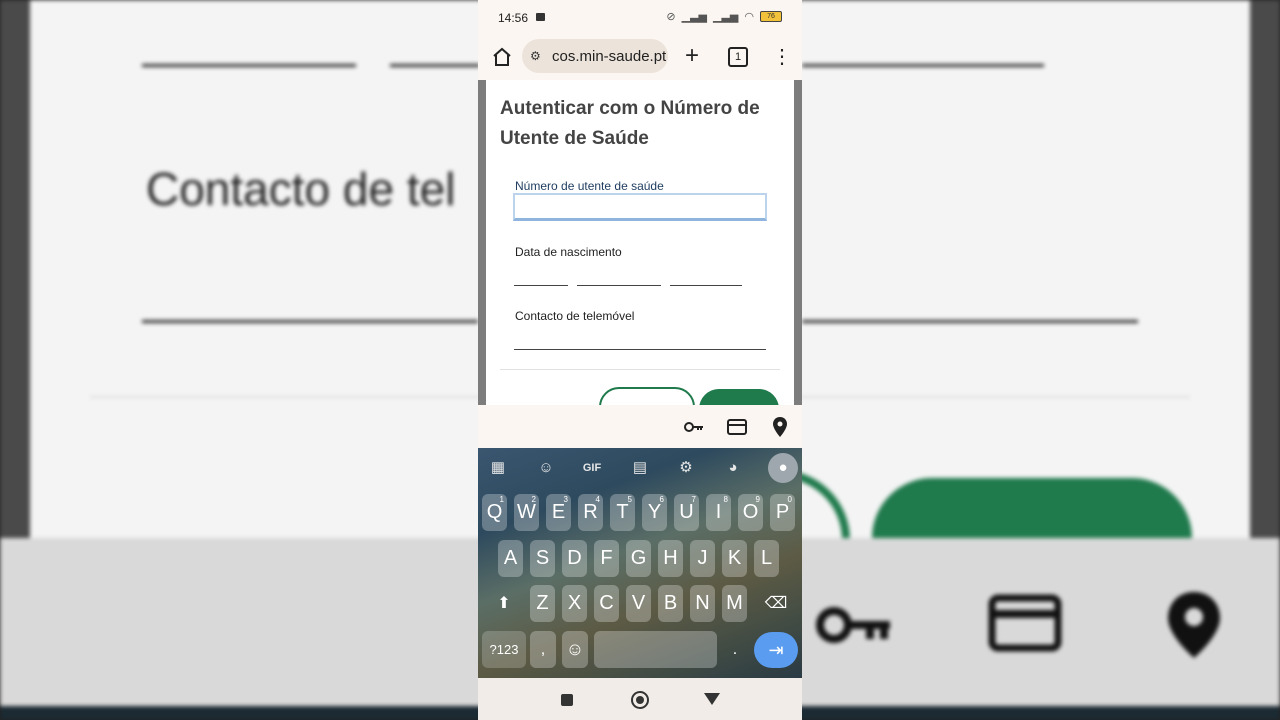 This screenshot has width=1280, height=720. Describe the element at coordinates (686, 512) in the screenshot. I see `key-u: U7` at that location.